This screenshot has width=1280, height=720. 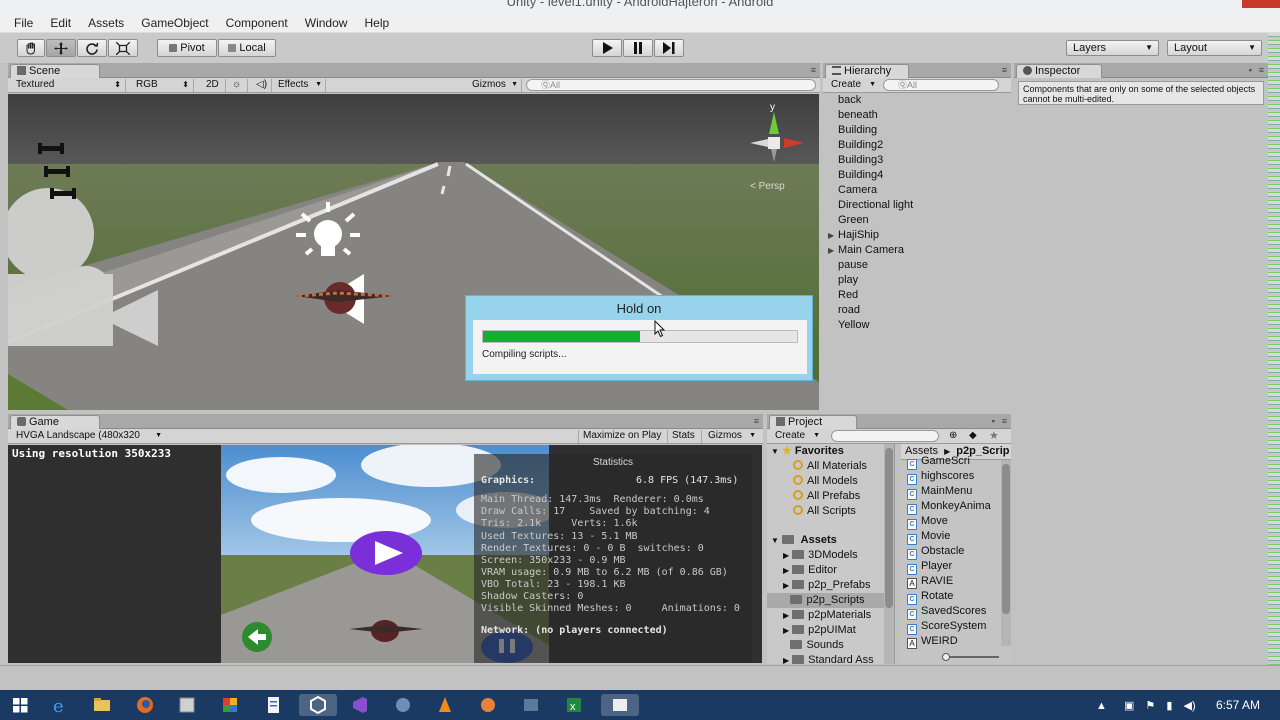 I want to click on tab-scene: Scene, so click(x=55, y=71).